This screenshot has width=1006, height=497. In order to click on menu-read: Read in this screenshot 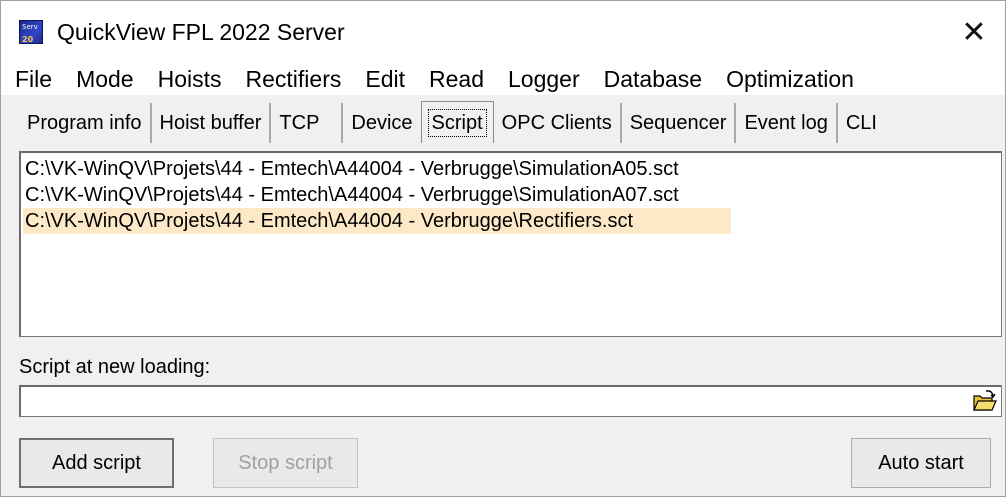, I will do `click(456, 79)`.